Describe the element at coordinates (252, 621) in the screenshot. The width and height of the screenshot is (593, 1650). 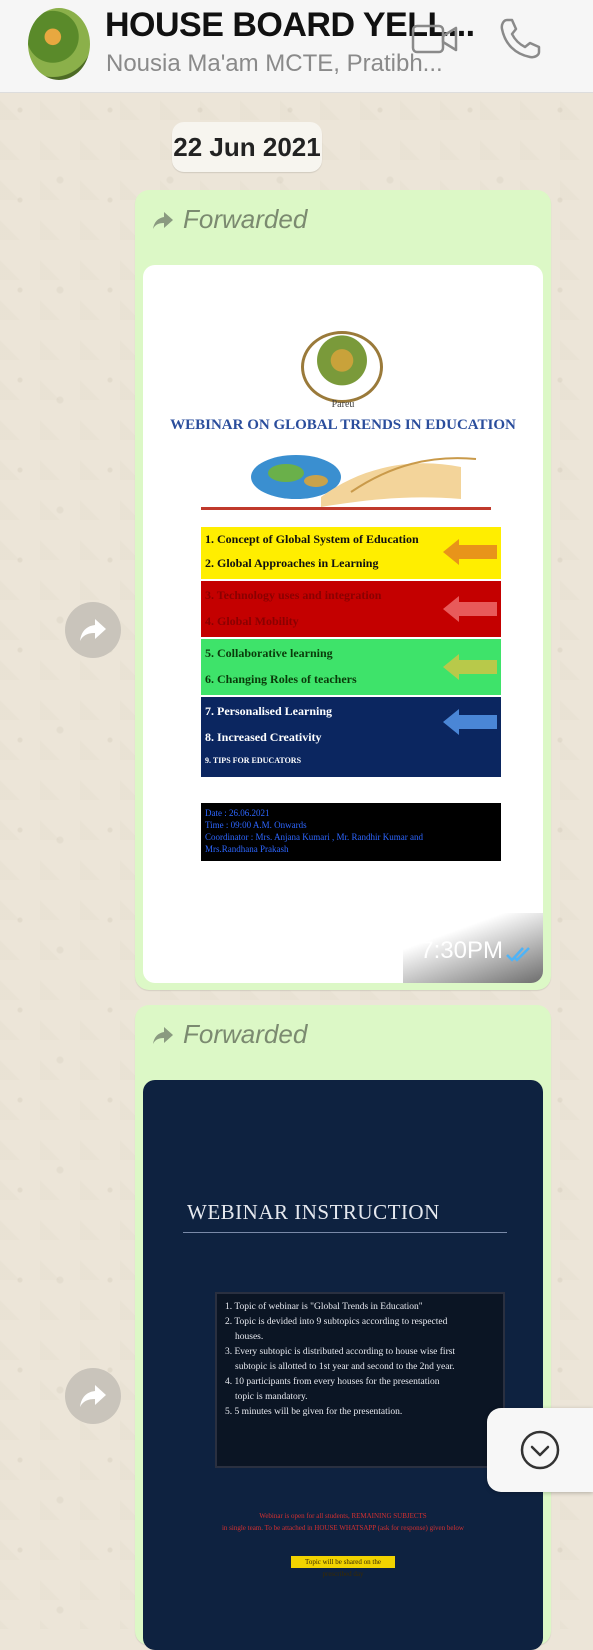
I see `topic-item: 4. Global Mobility` at that location.